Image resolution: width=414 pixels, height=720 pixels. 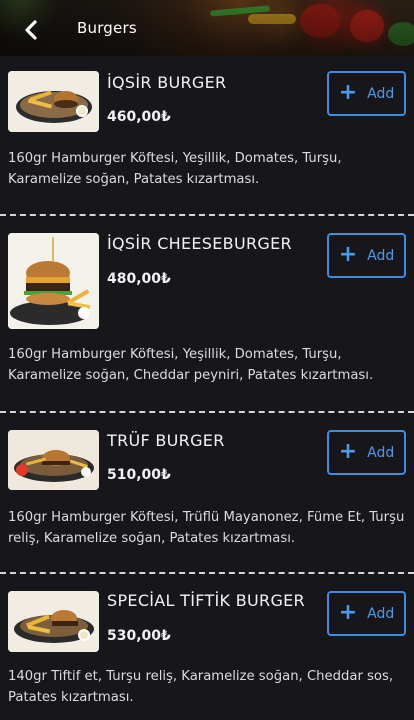 What do you see at coordinates (139, 636) in the screenshot?
I see `item-price: 530,00₺` at bounding box center [139, 636].